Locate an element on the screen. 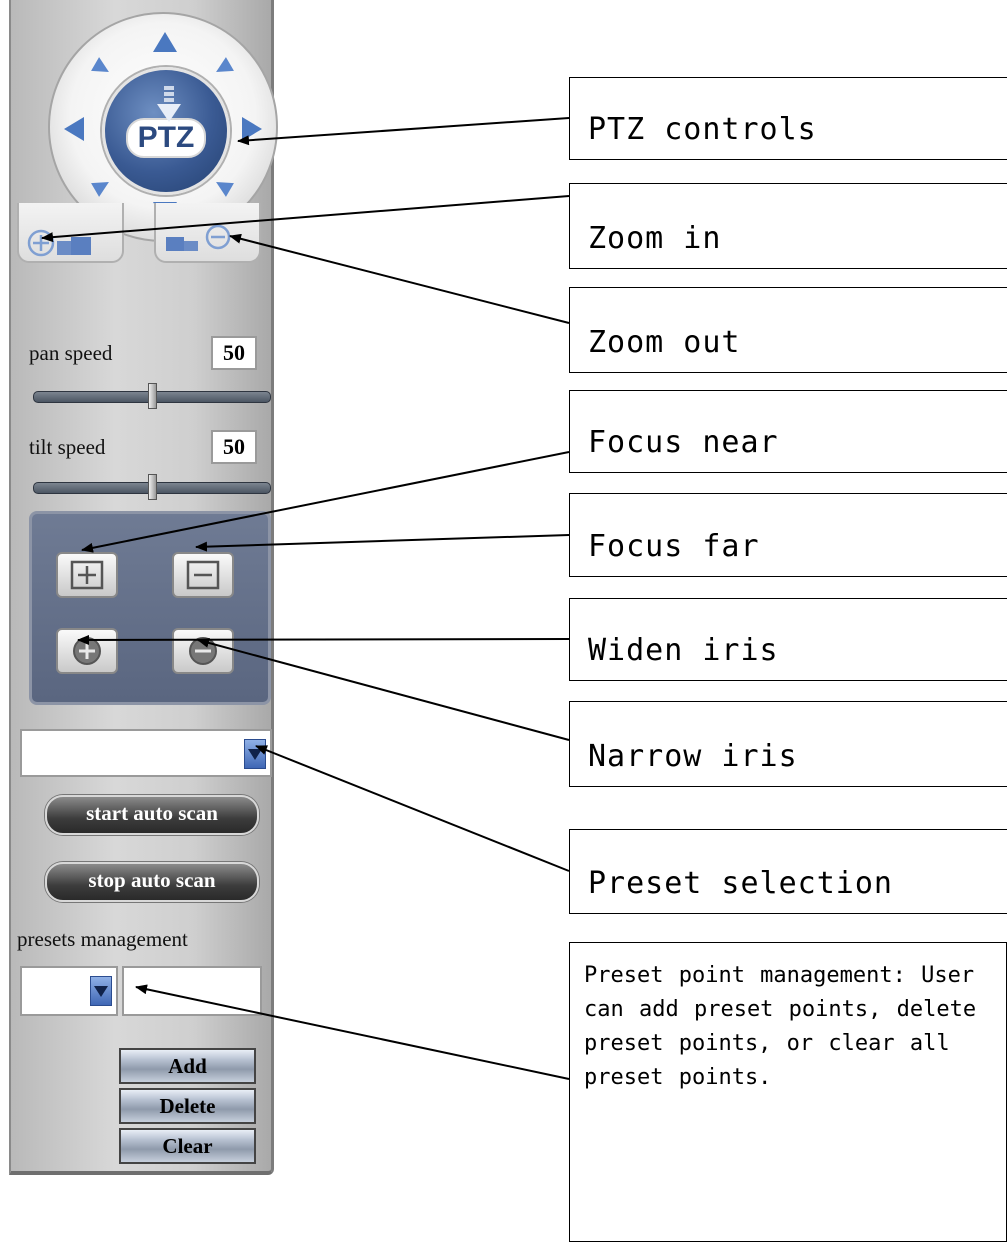 This screenshot has height=1242, width=1007. annotation-focus-far: Focus far is located at coordinates (788, 535).